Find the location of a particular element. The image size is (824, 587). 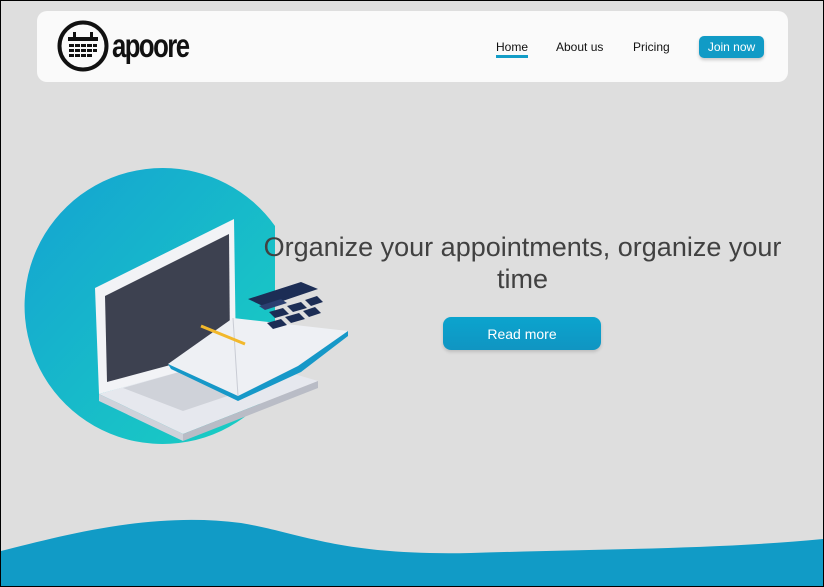

join-now-button: Join now is located at coordinates (731, 47).